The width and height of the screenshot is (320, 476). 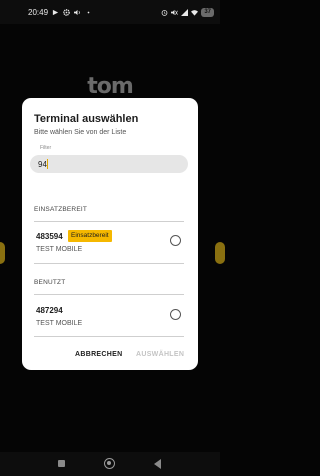 I want to click on status-time: 20:49, so click(x=38, y=12).